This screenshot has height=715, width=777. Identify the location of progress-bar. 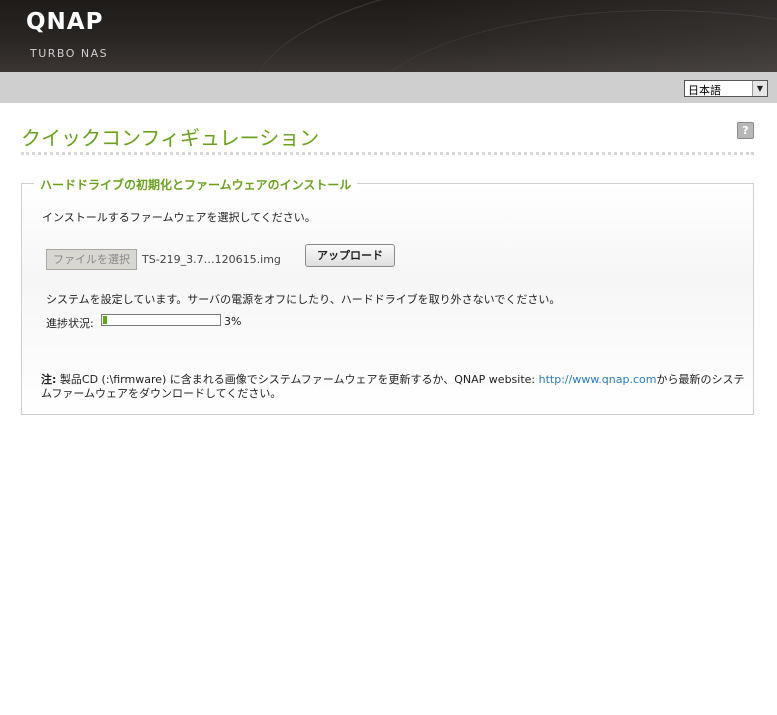
(161, 320).